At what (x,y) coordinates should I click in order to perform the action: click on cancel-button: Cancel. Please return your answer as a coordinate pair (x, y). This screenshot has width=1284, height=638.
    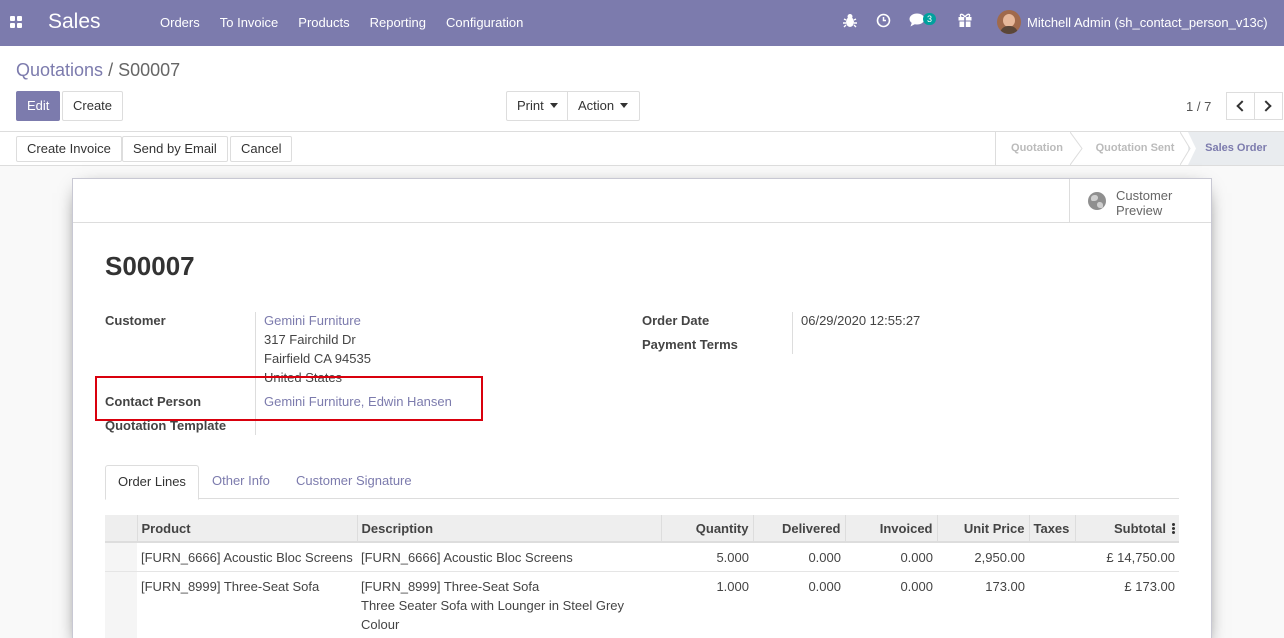
    Looking at the image, I should click on (261, 149).